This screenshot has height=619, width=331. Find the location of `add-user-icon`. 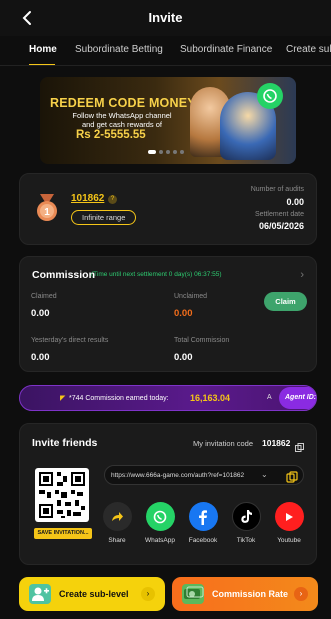

add-user-icon is located at coordinates (40, 594).